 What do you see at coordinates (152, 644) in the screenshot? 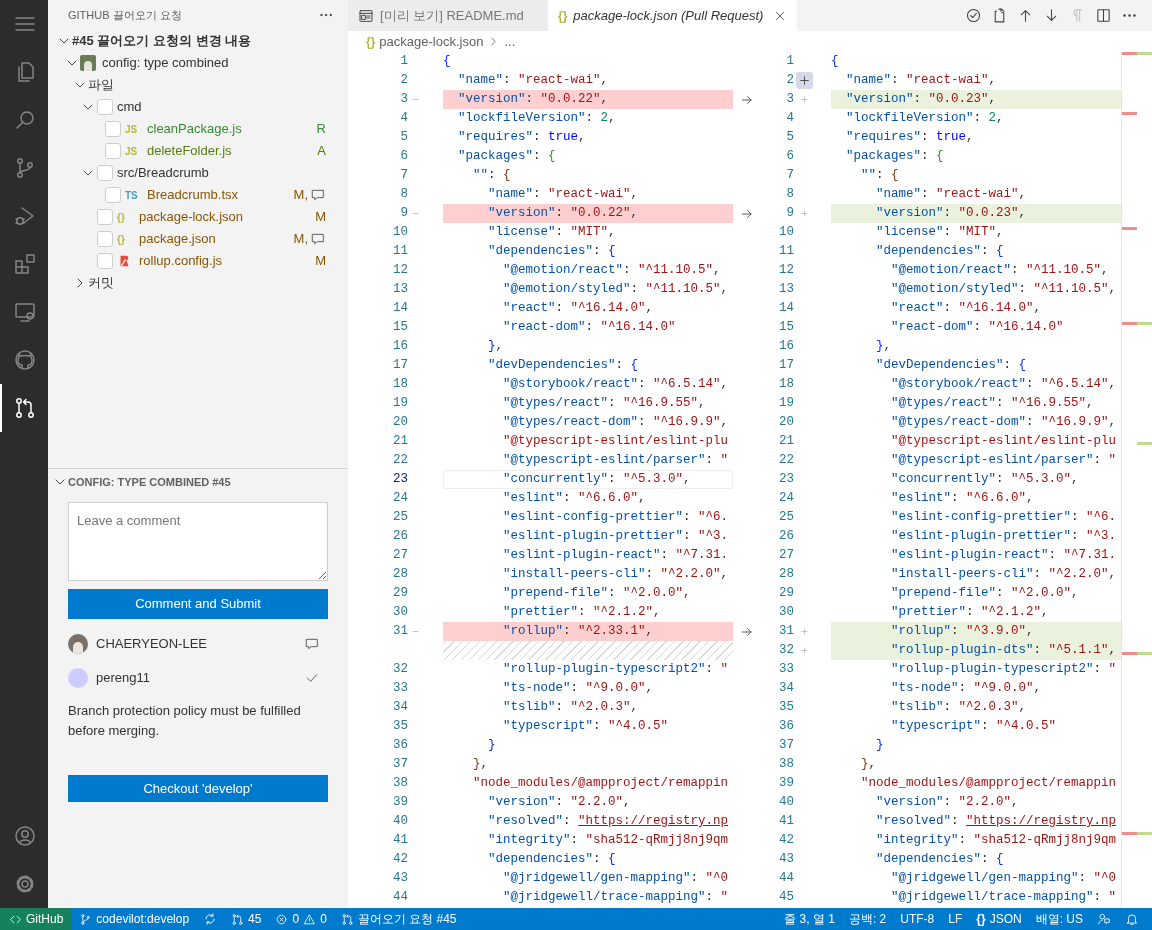
I see `reviewer-name: CHAERYEON-LEE` at bounding box center [152, 644].